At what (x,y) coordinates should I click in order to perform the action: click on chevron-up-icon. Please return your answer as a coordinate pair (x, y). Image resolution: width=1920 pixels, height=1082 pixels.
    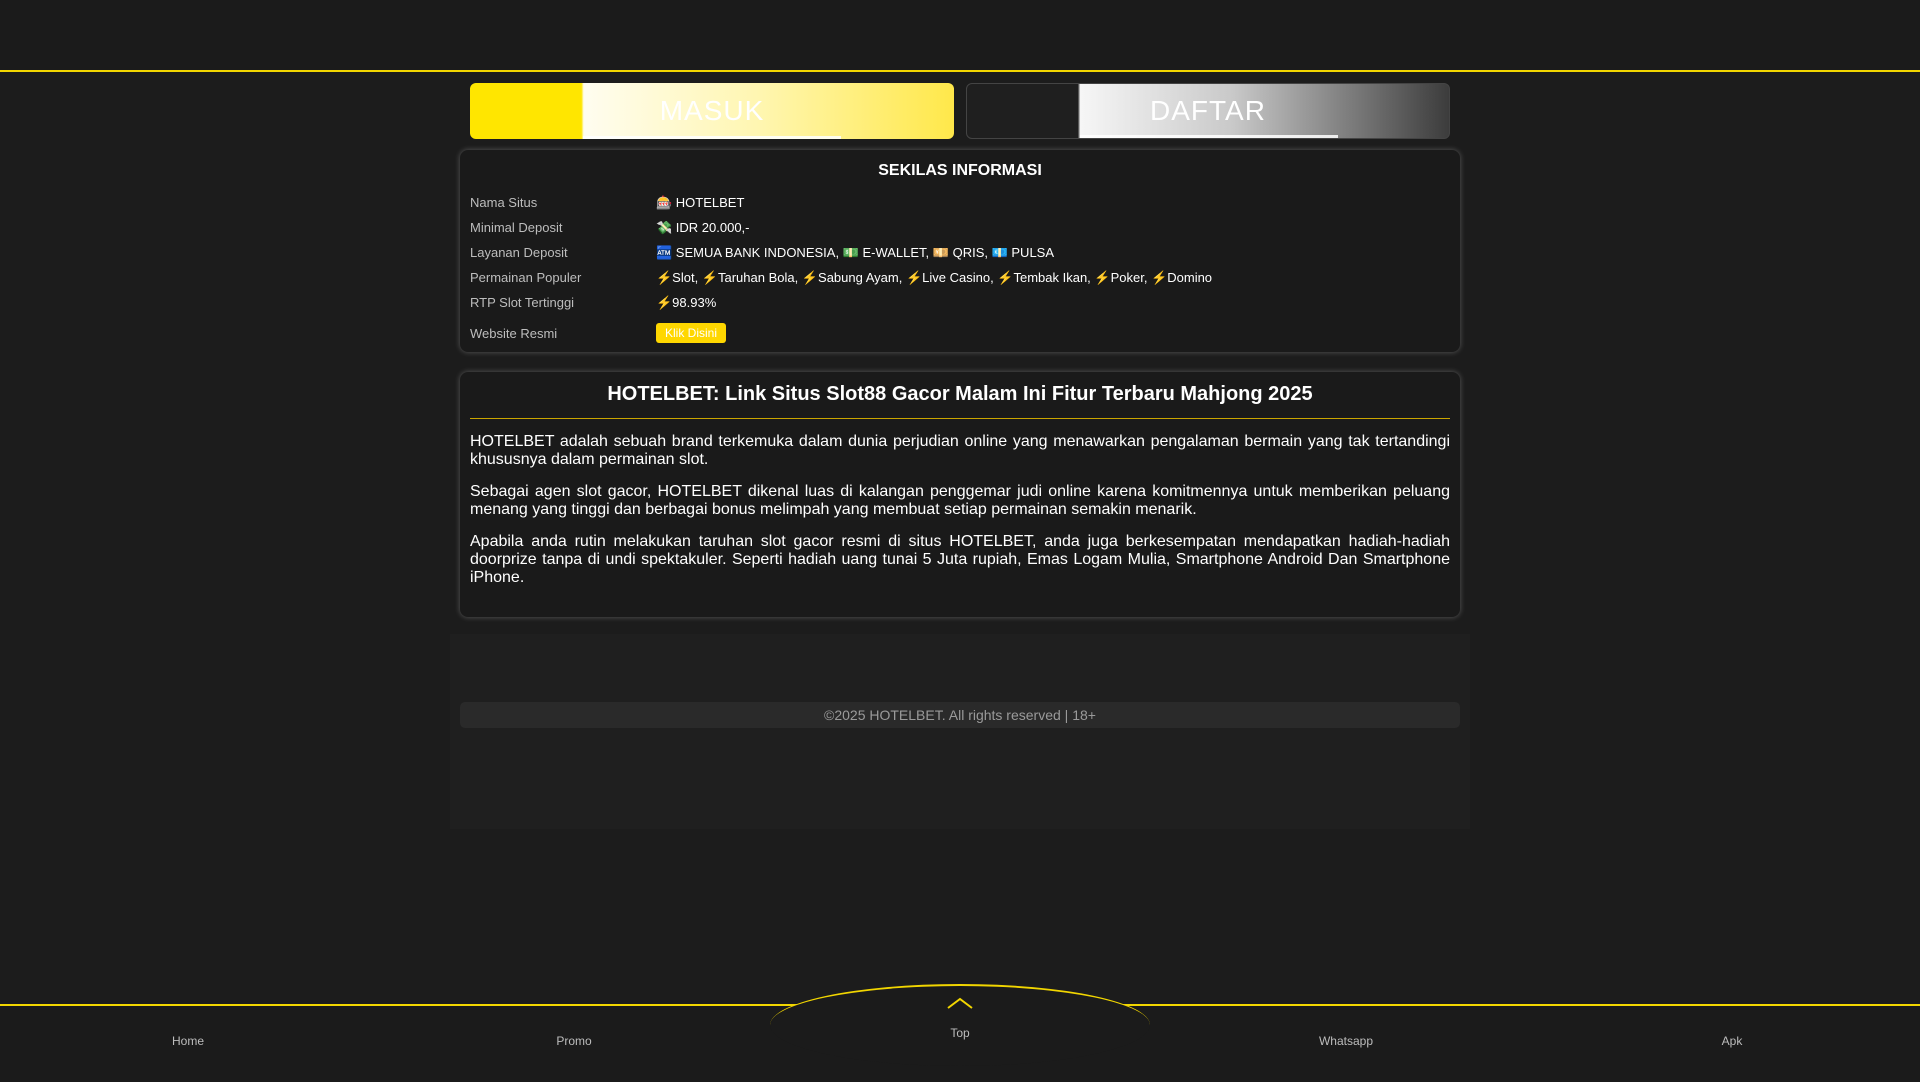
    Looking at the image, I should click on (960, 1003).